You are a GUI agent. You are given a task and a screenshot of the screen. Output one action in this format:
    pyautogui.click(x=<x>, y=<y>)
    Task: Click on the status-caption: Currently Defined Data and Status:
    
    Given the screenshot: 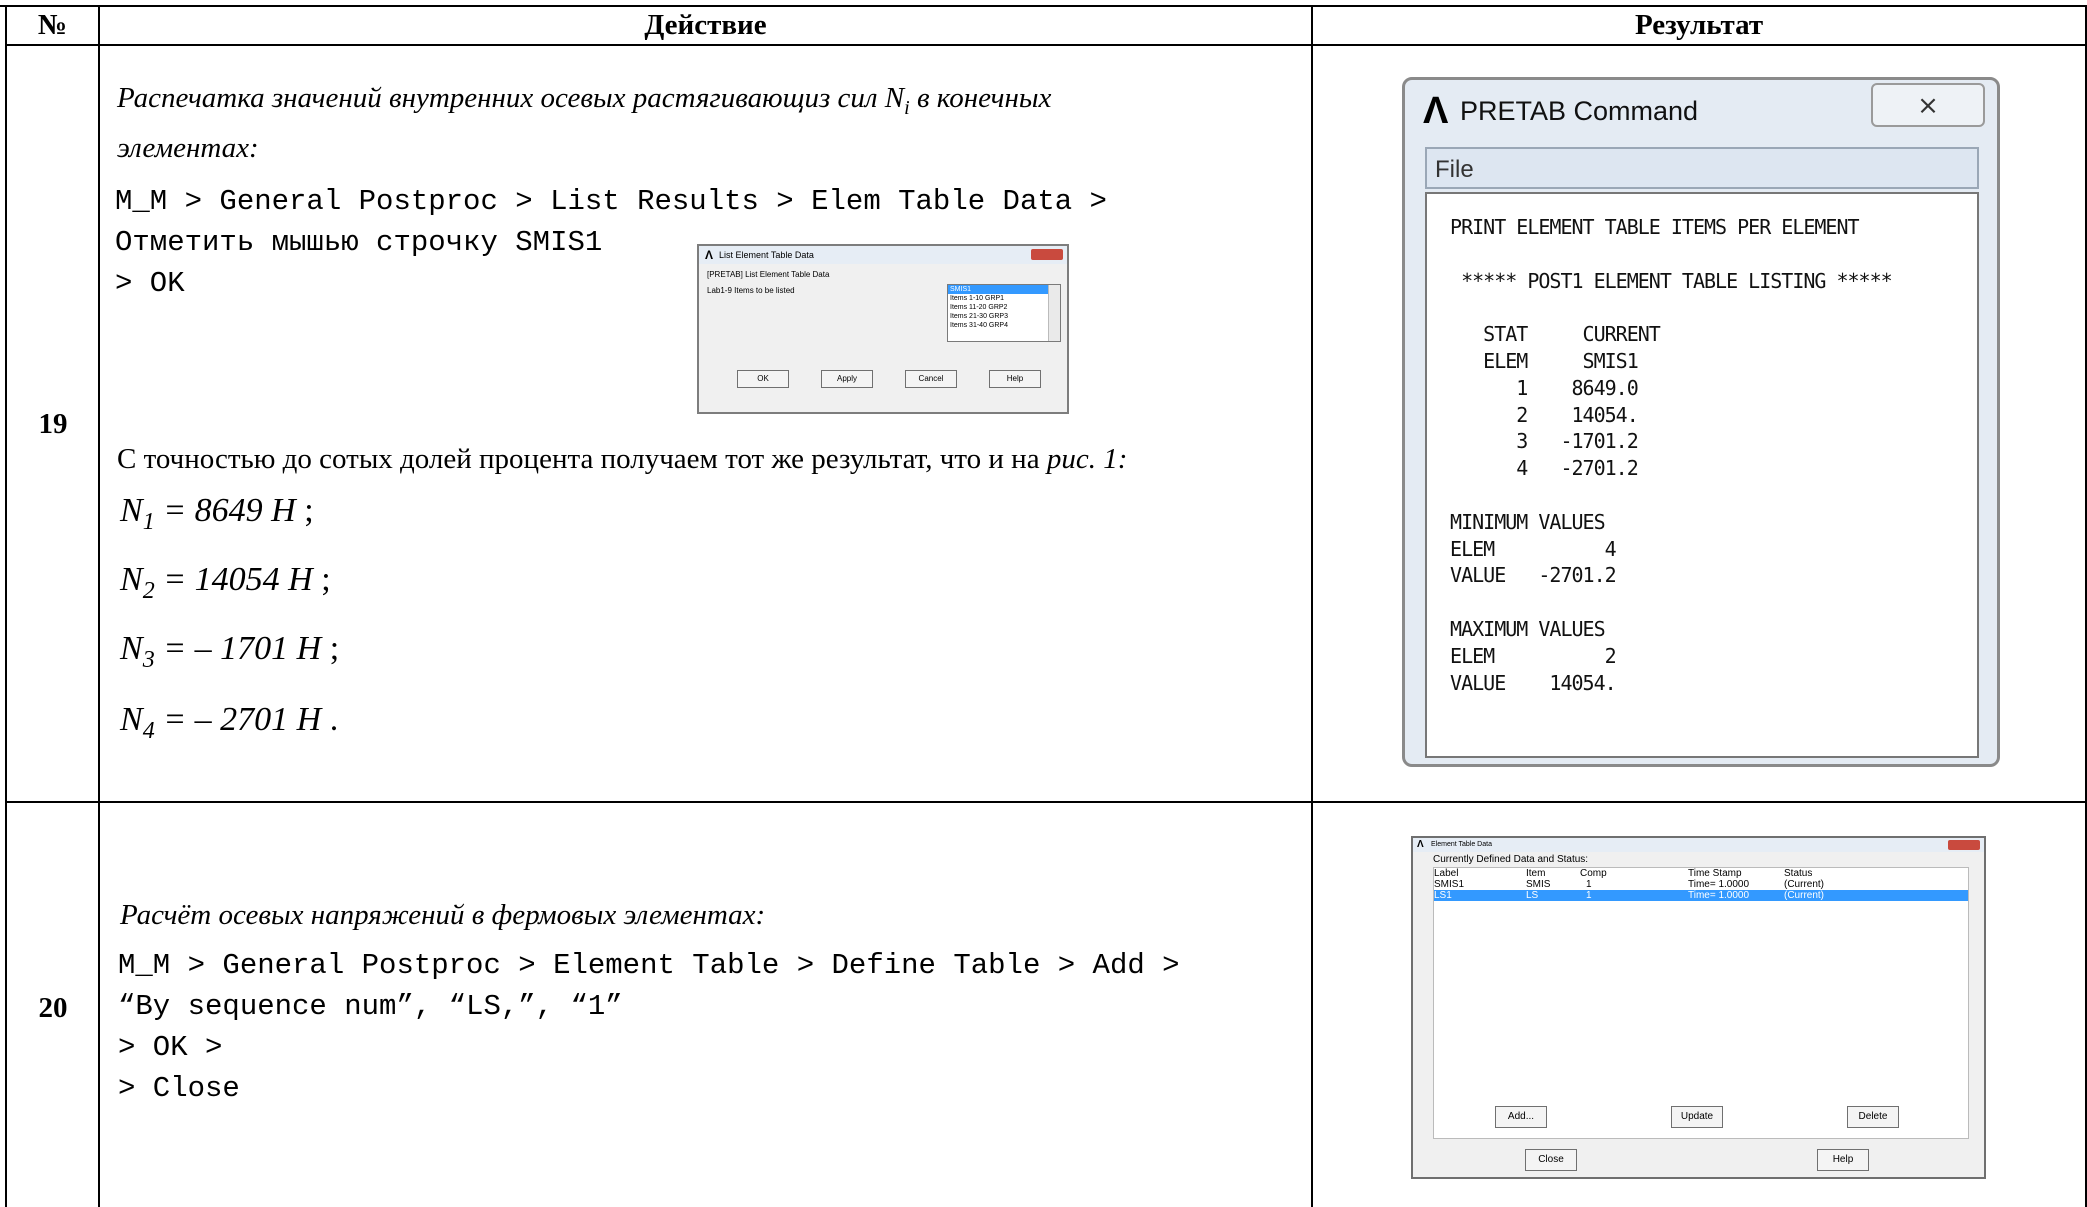 What is the action you would take?
    pyautogui.click(x=1511, y=859)
    